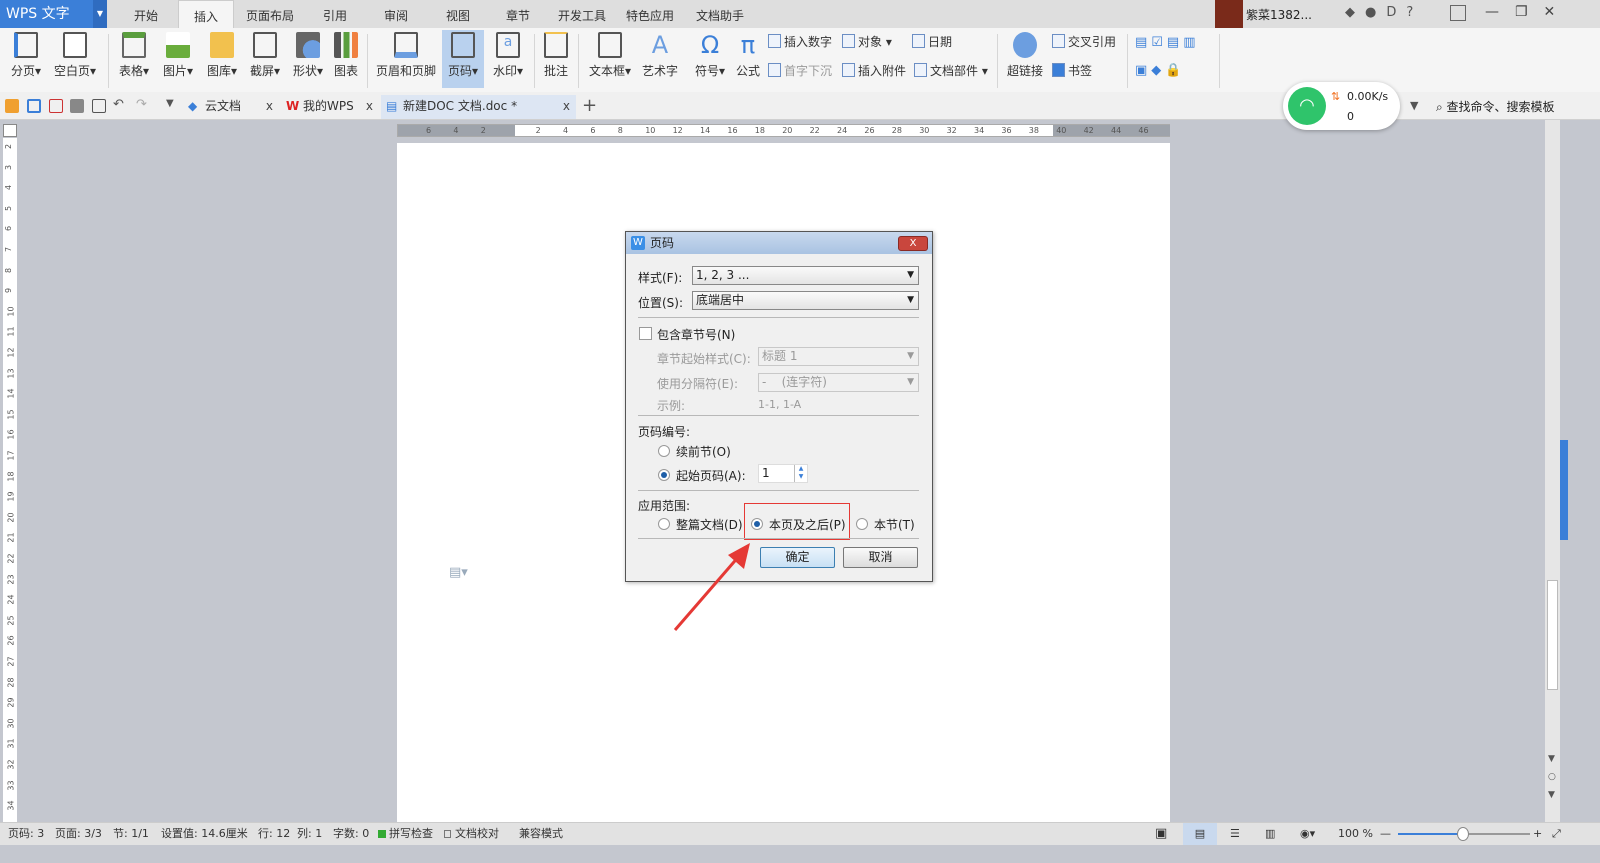  I want to click on page-view-icon: ▤, so click(1200, 834).